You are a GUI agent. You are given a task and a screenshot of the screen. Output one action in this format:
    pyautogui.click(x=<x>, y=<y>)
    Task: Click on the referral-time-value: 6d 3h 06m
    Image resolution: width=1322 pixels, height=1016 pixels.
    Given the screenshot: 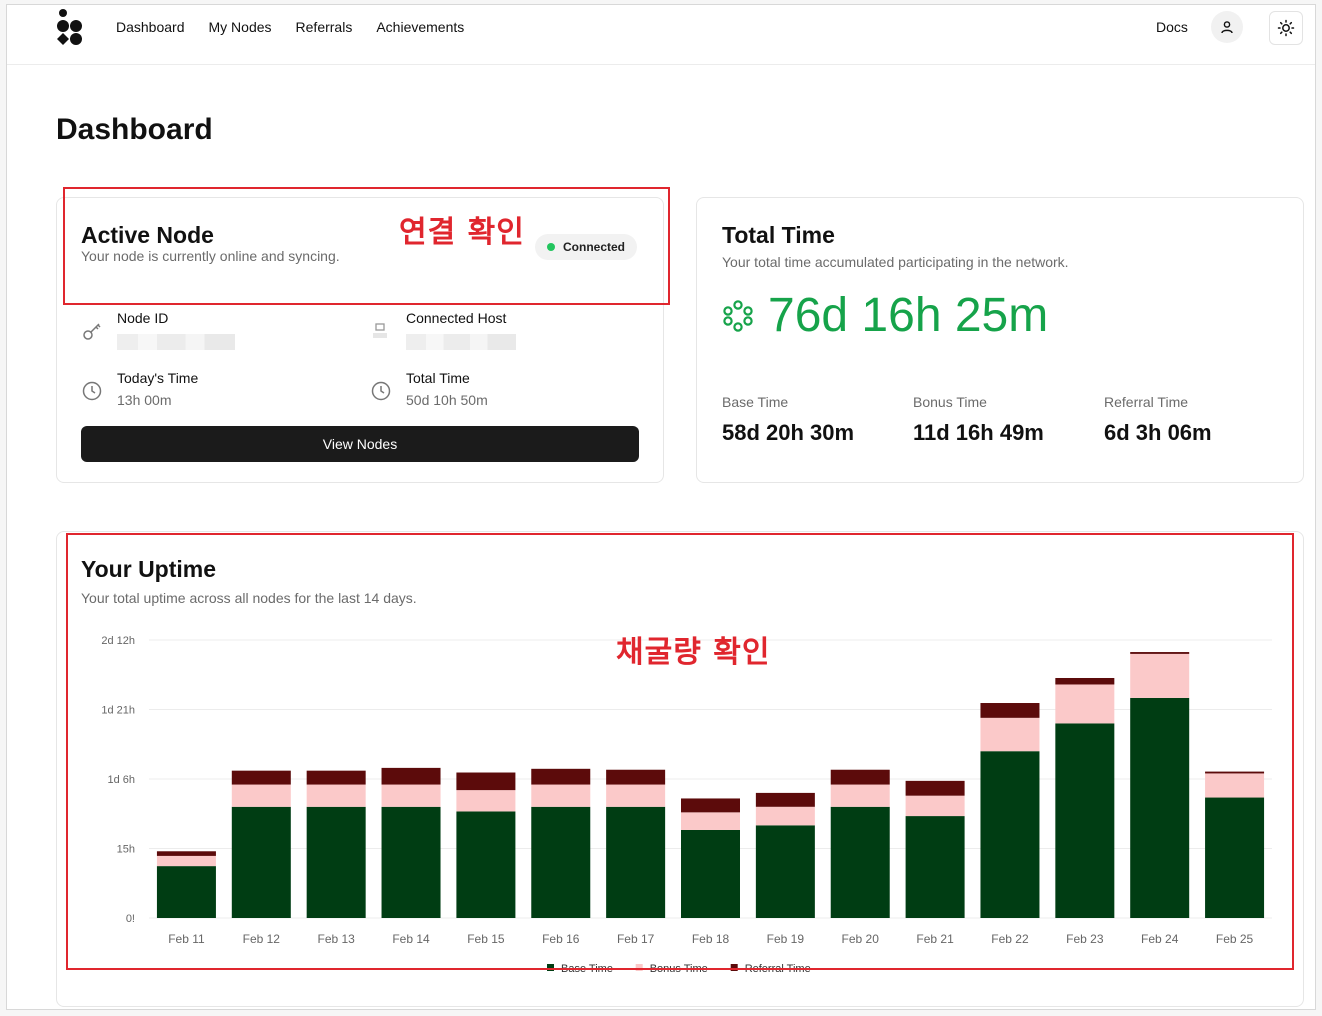 What is the action you would take?
    pyautogui.click(x=1158, y=432)
    